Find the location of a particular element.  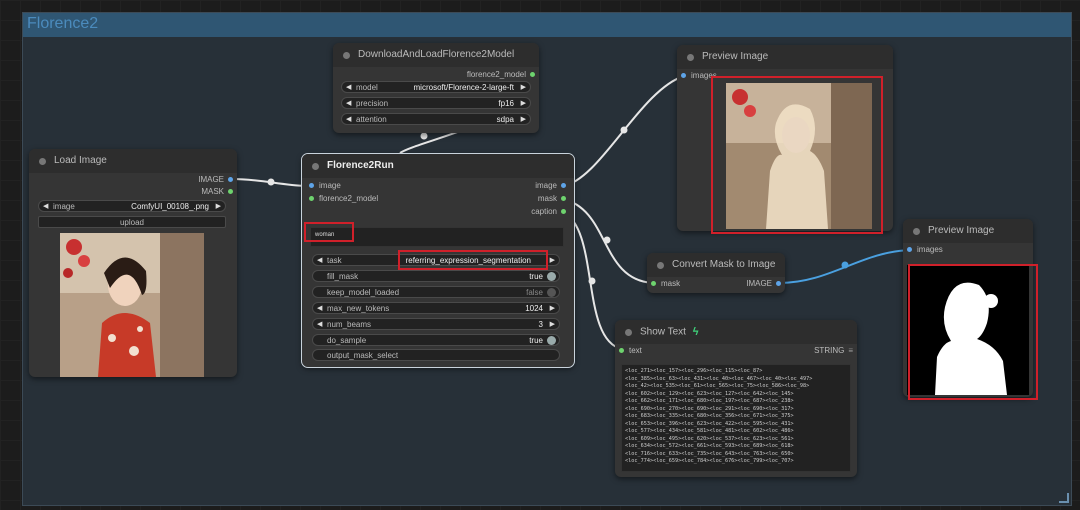

input-image: image is located at coordinates (325, 186).